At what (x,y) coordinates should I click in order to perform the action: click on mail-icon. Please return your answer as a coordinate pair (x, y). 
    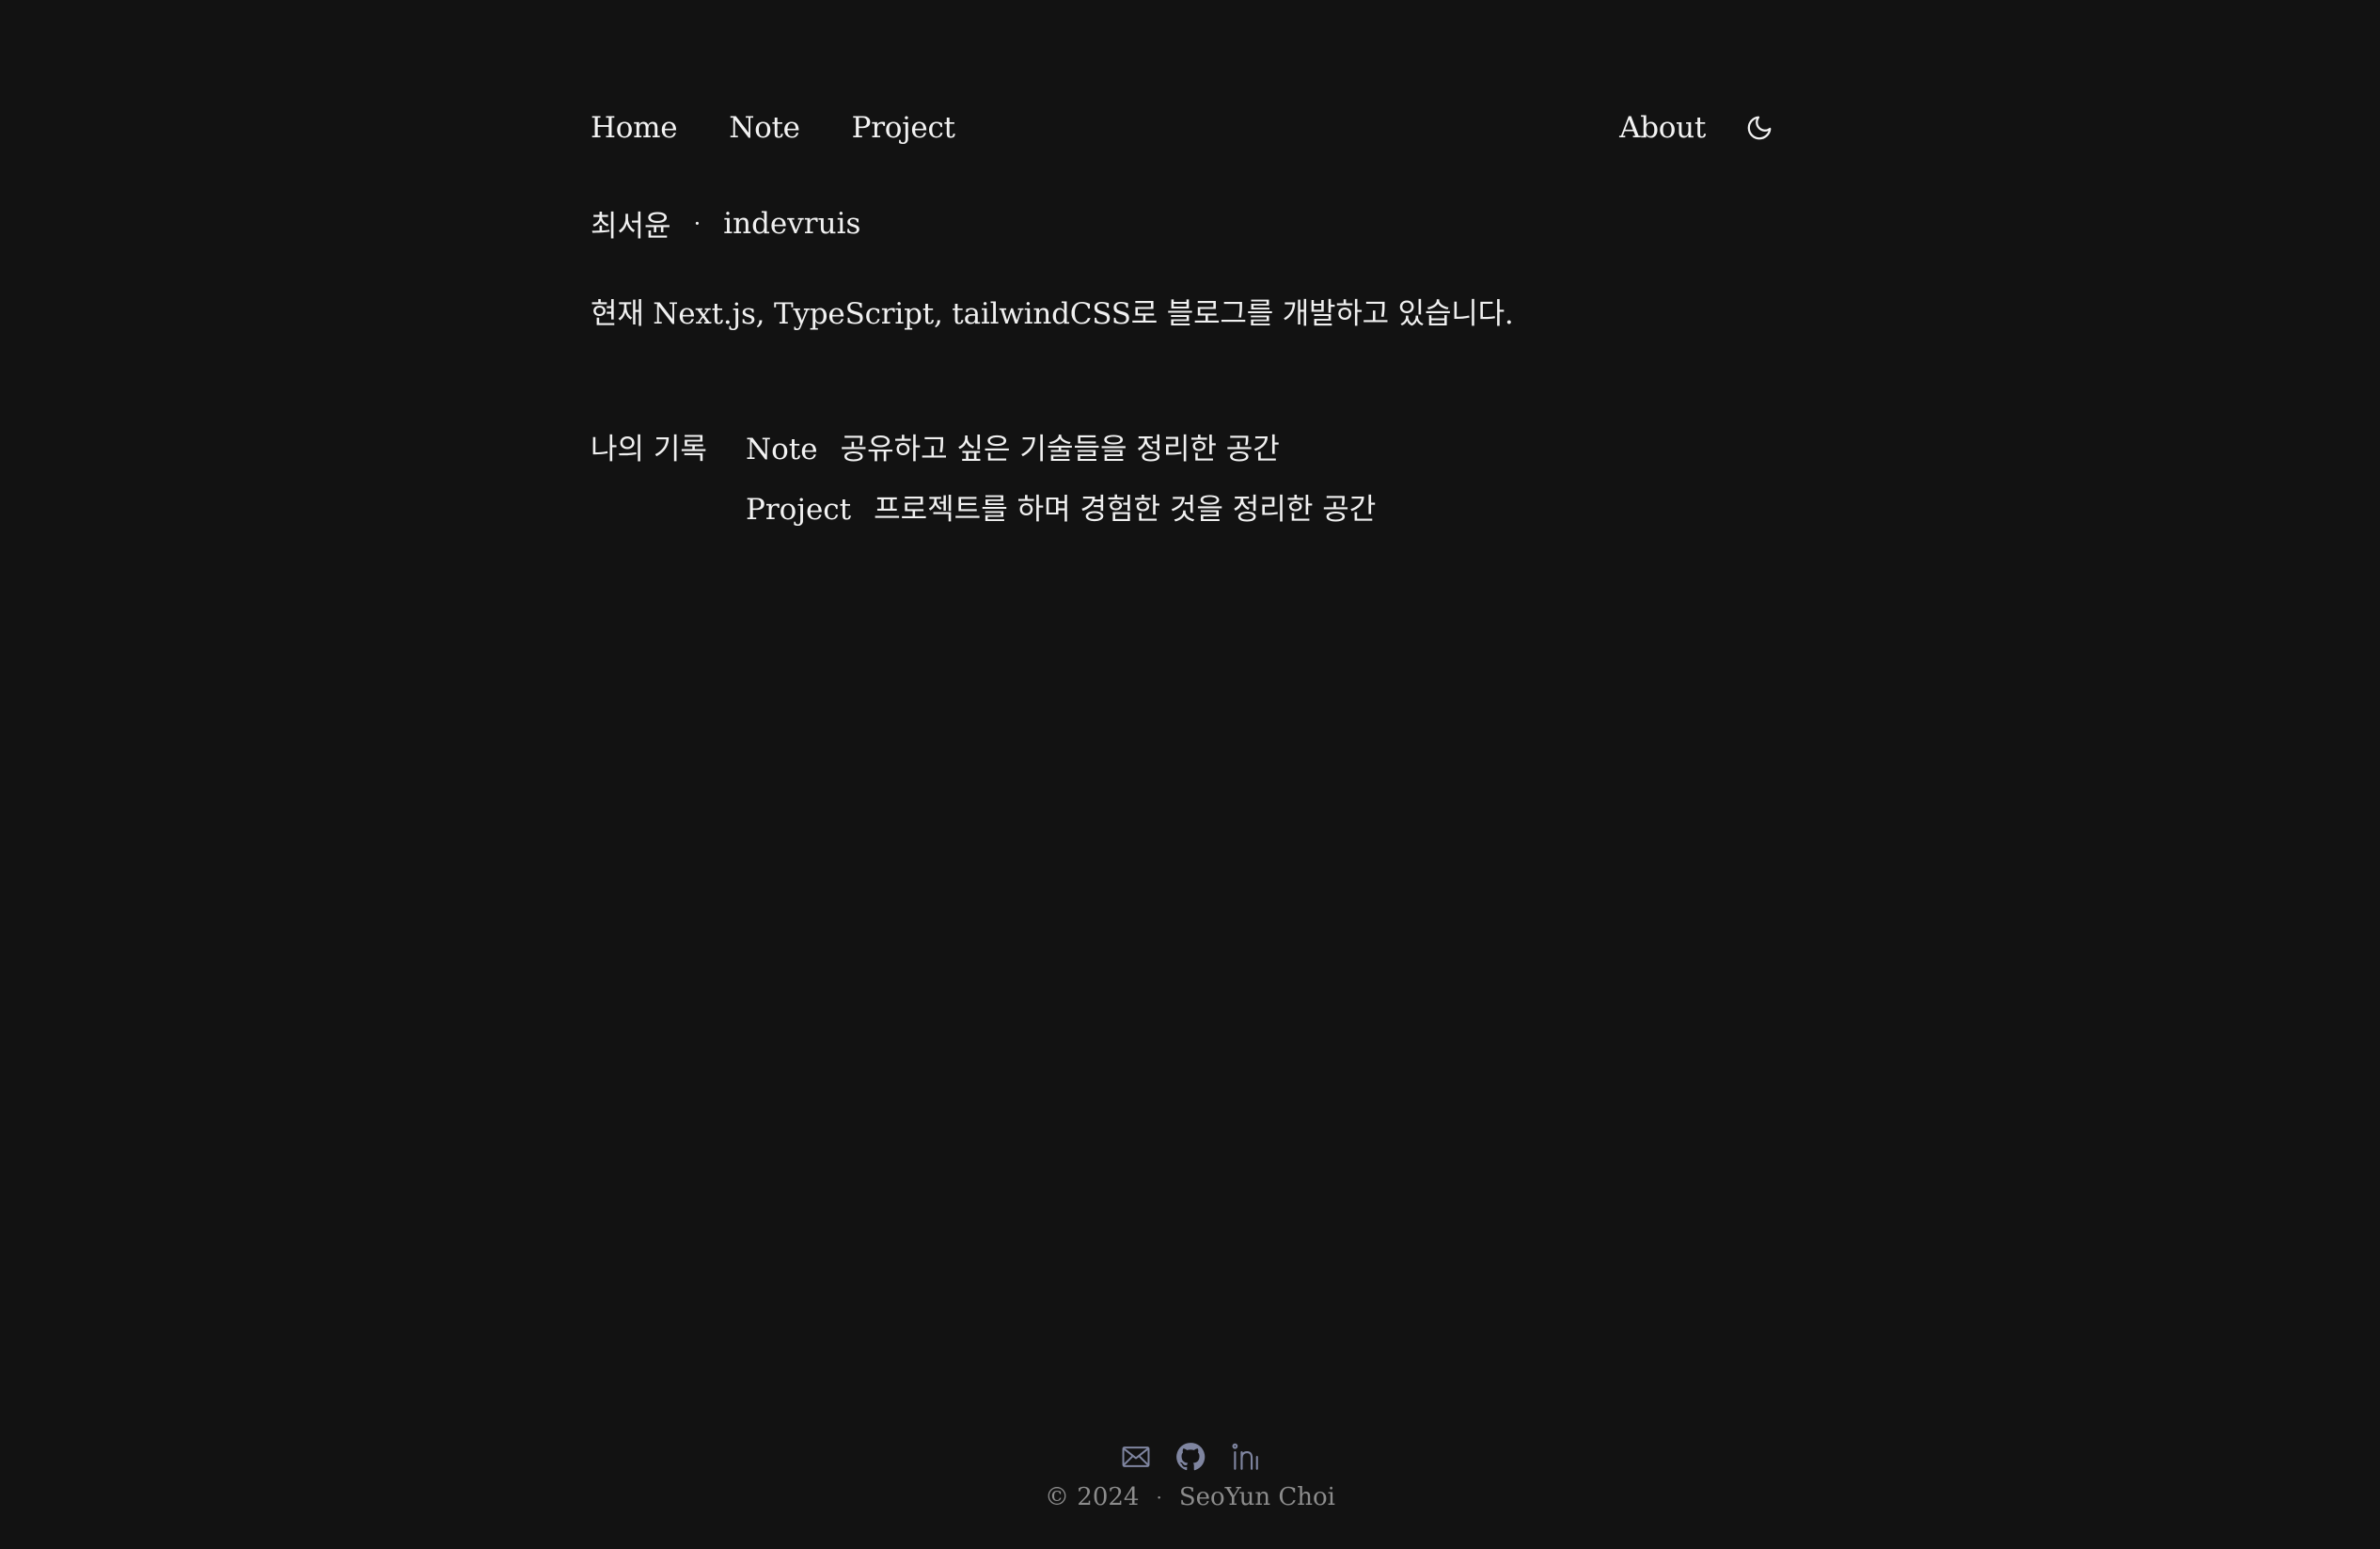
    Looking at the image, I should click on (1135, 1456).